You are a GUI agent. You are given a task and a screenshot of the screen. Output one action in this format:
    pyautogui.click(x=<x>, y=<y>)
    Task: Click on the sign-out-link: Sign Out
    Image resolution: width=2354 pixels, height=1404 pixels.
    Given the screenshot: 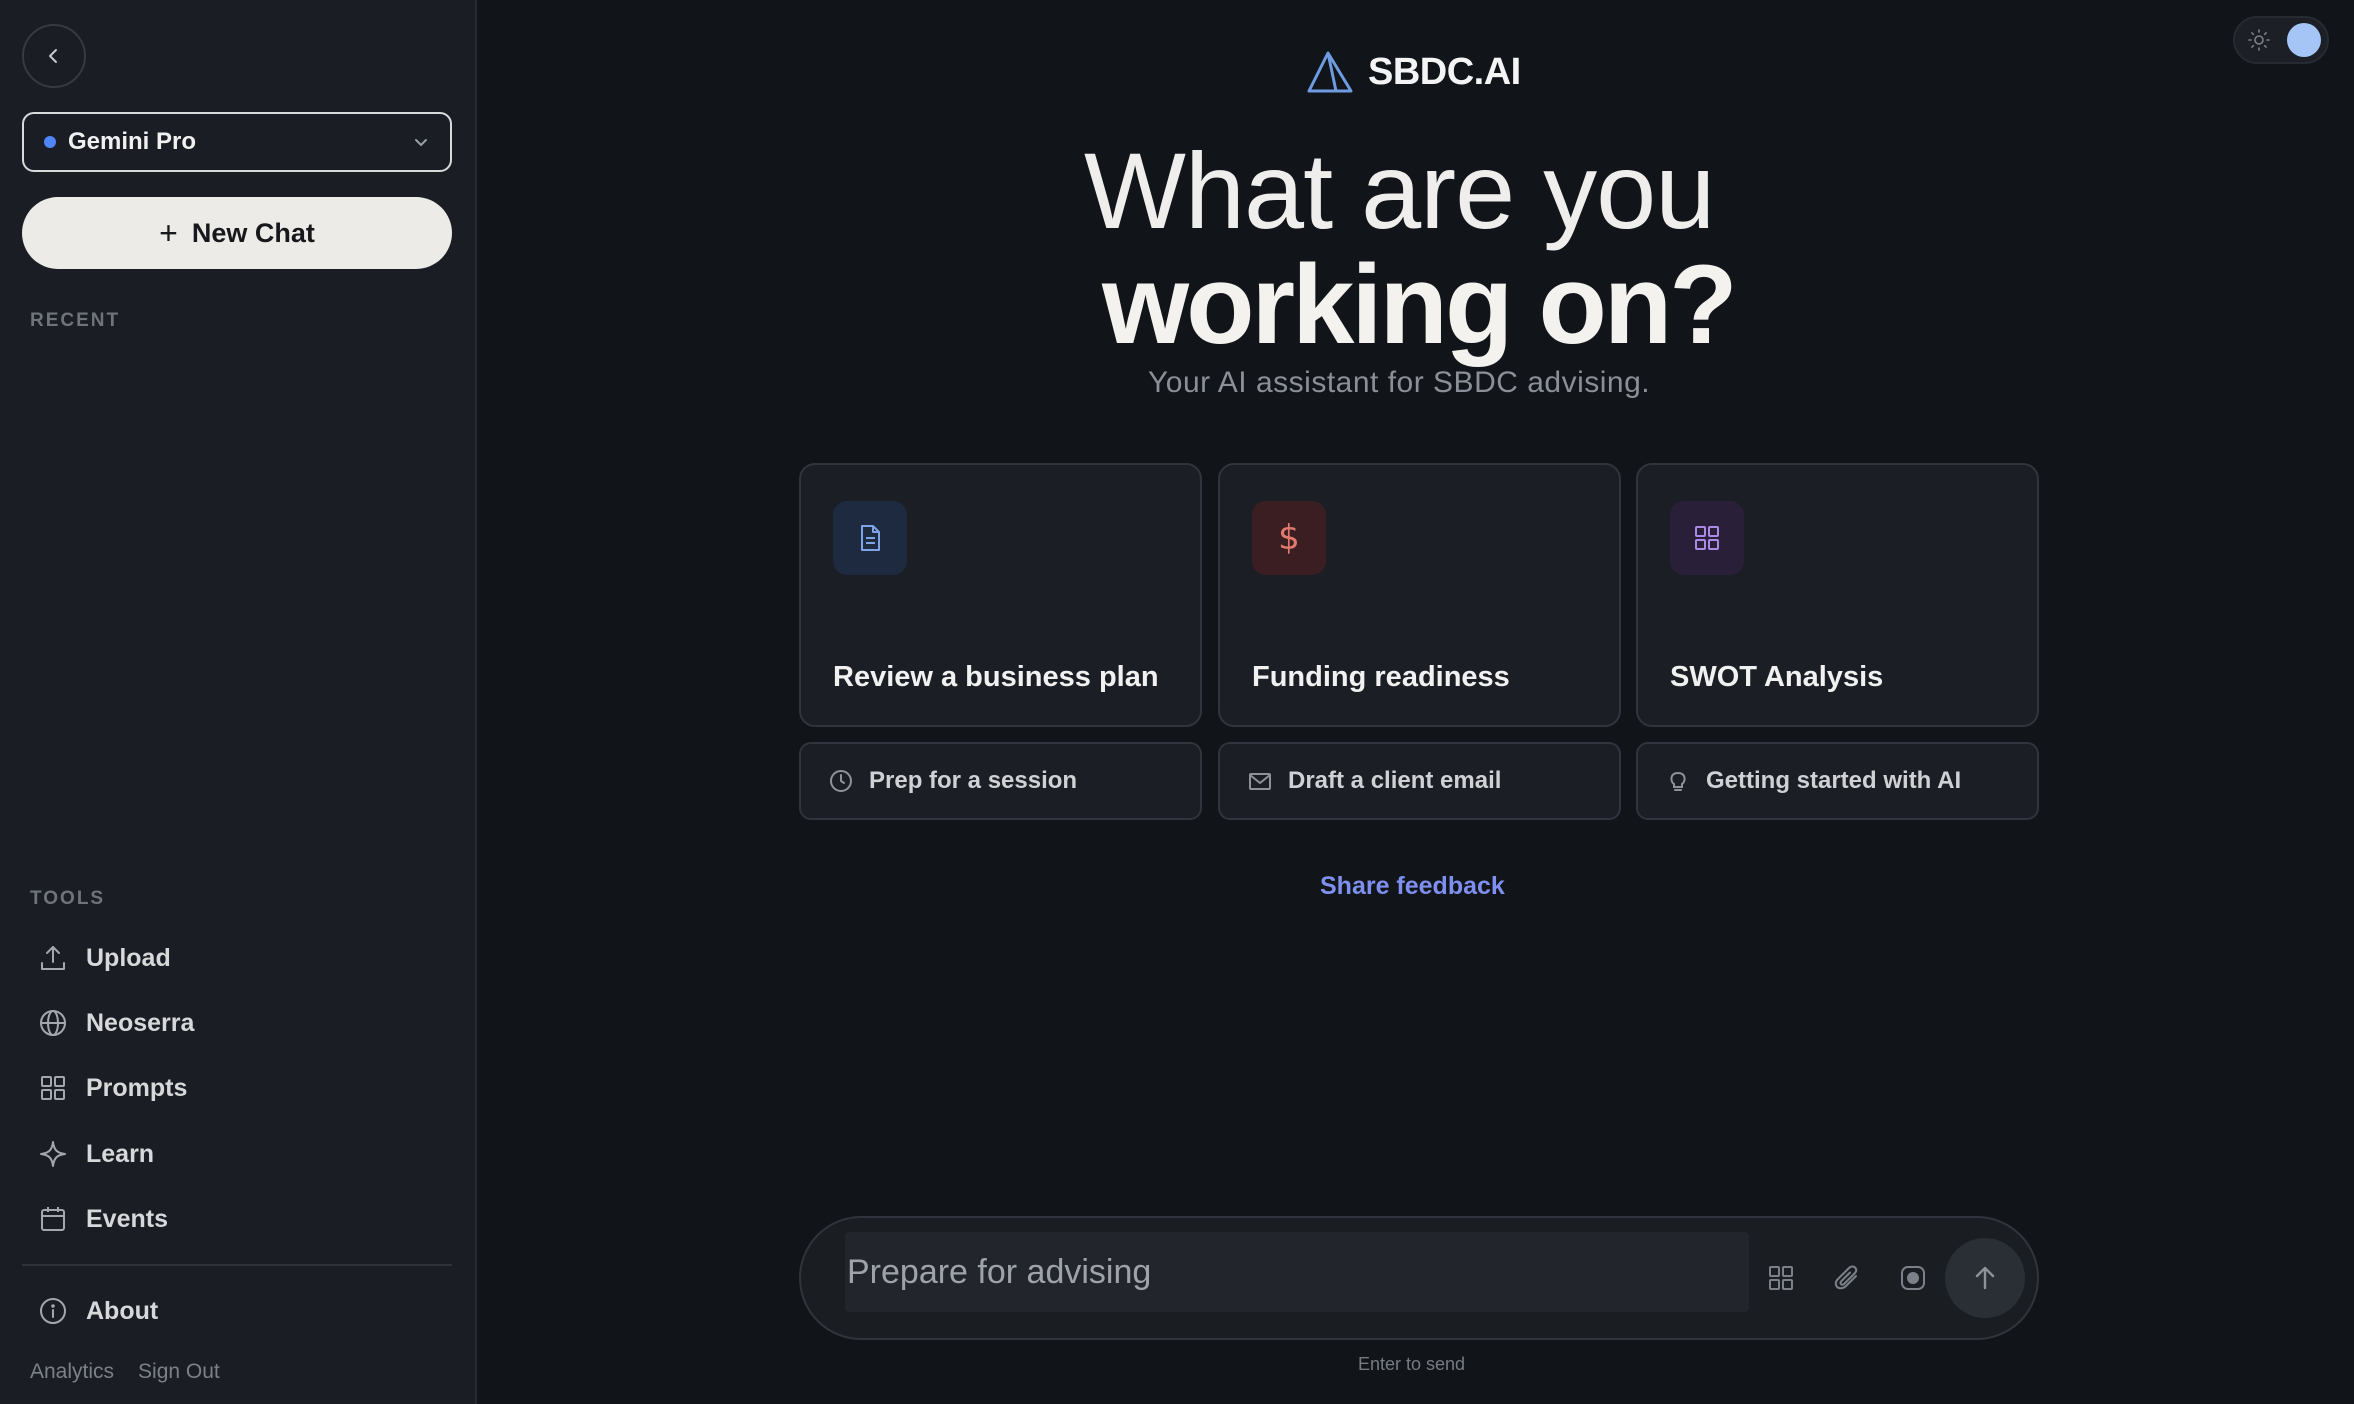 What is the action you would take?
    pyautogui.click(x=179, y=1372)
    